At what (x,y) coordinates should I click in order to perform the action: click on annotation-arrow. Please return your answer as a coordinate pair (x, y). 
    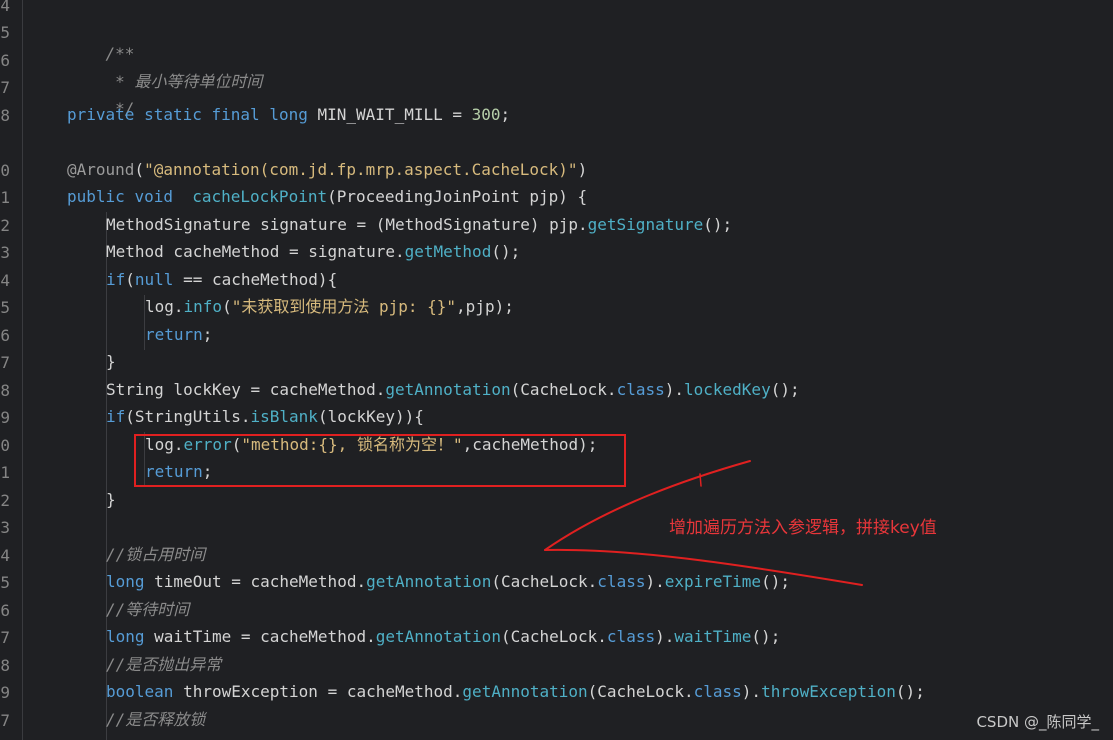
    Looking at the image, I should click on (703, 523).